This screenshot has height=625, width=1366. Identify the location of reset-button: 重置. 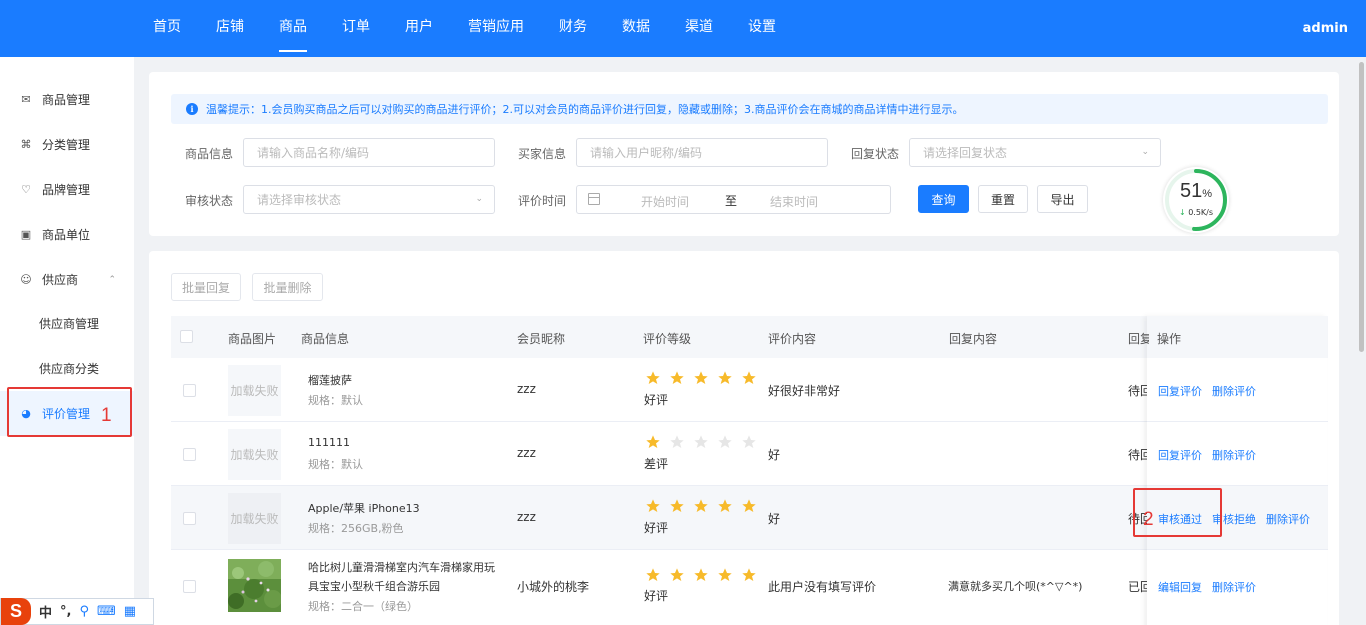
(1003, 199).